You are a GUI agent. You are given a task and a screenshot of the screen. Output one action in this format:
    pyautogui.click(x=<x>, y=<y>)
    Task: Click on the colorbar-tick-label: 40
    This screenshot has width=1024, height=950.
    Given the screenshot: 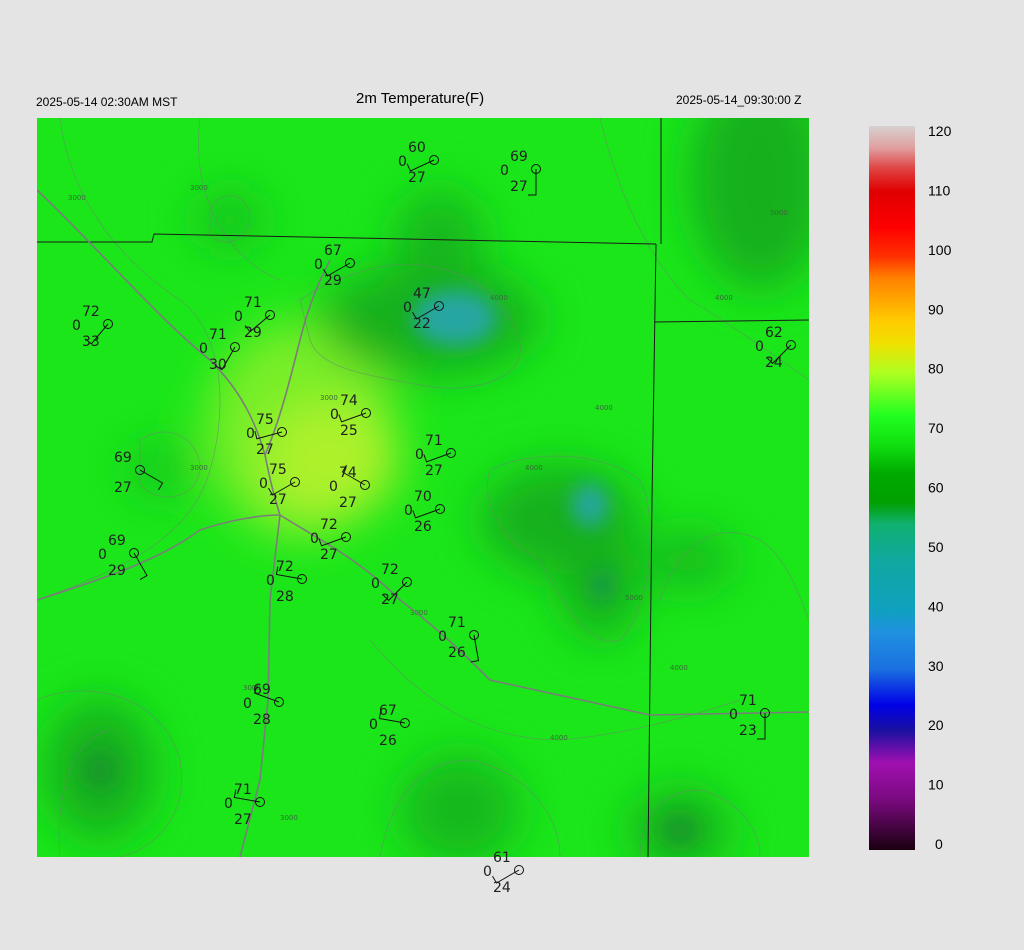 What is the action you would take?
    pyautogui.click(x=936, y=606)
    